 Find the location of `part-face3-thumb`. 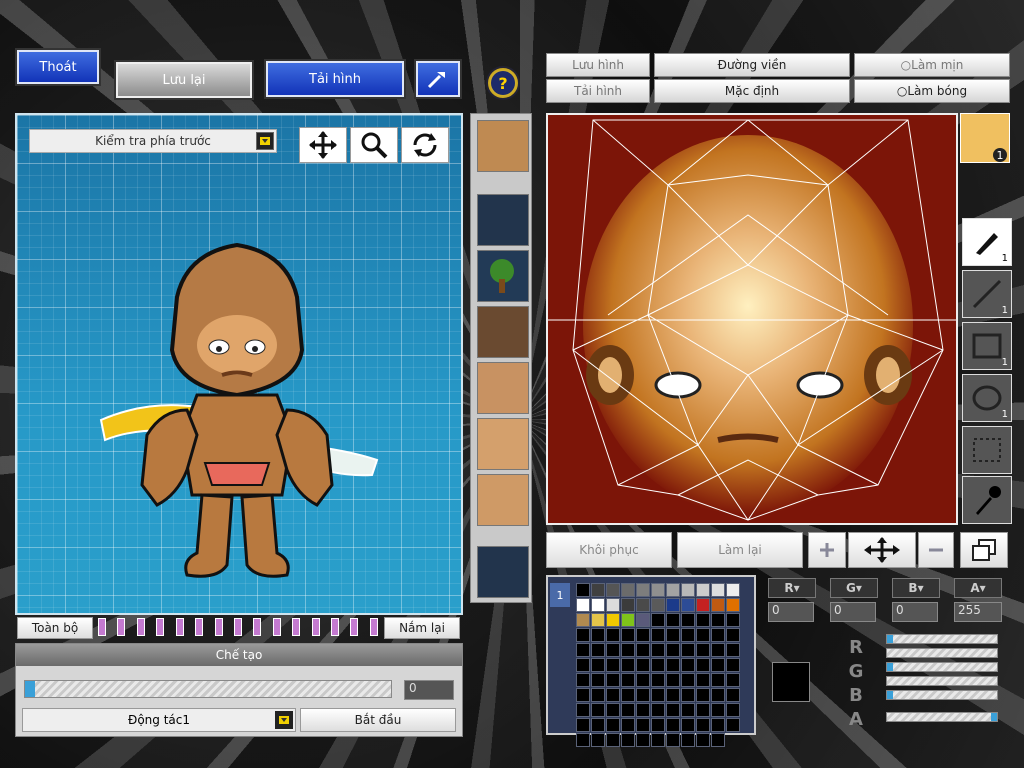

part-face3-thumb is located at coordinates (503, 500).